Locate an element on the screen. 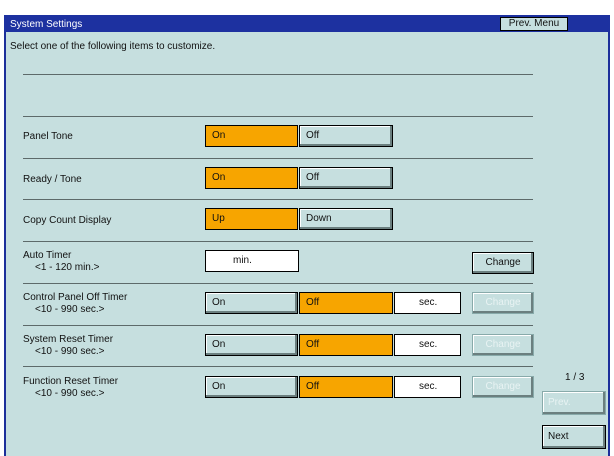 This screenshot has height=456, width=614. prev-page-button: Prev. is located at coordinates (574, 403).